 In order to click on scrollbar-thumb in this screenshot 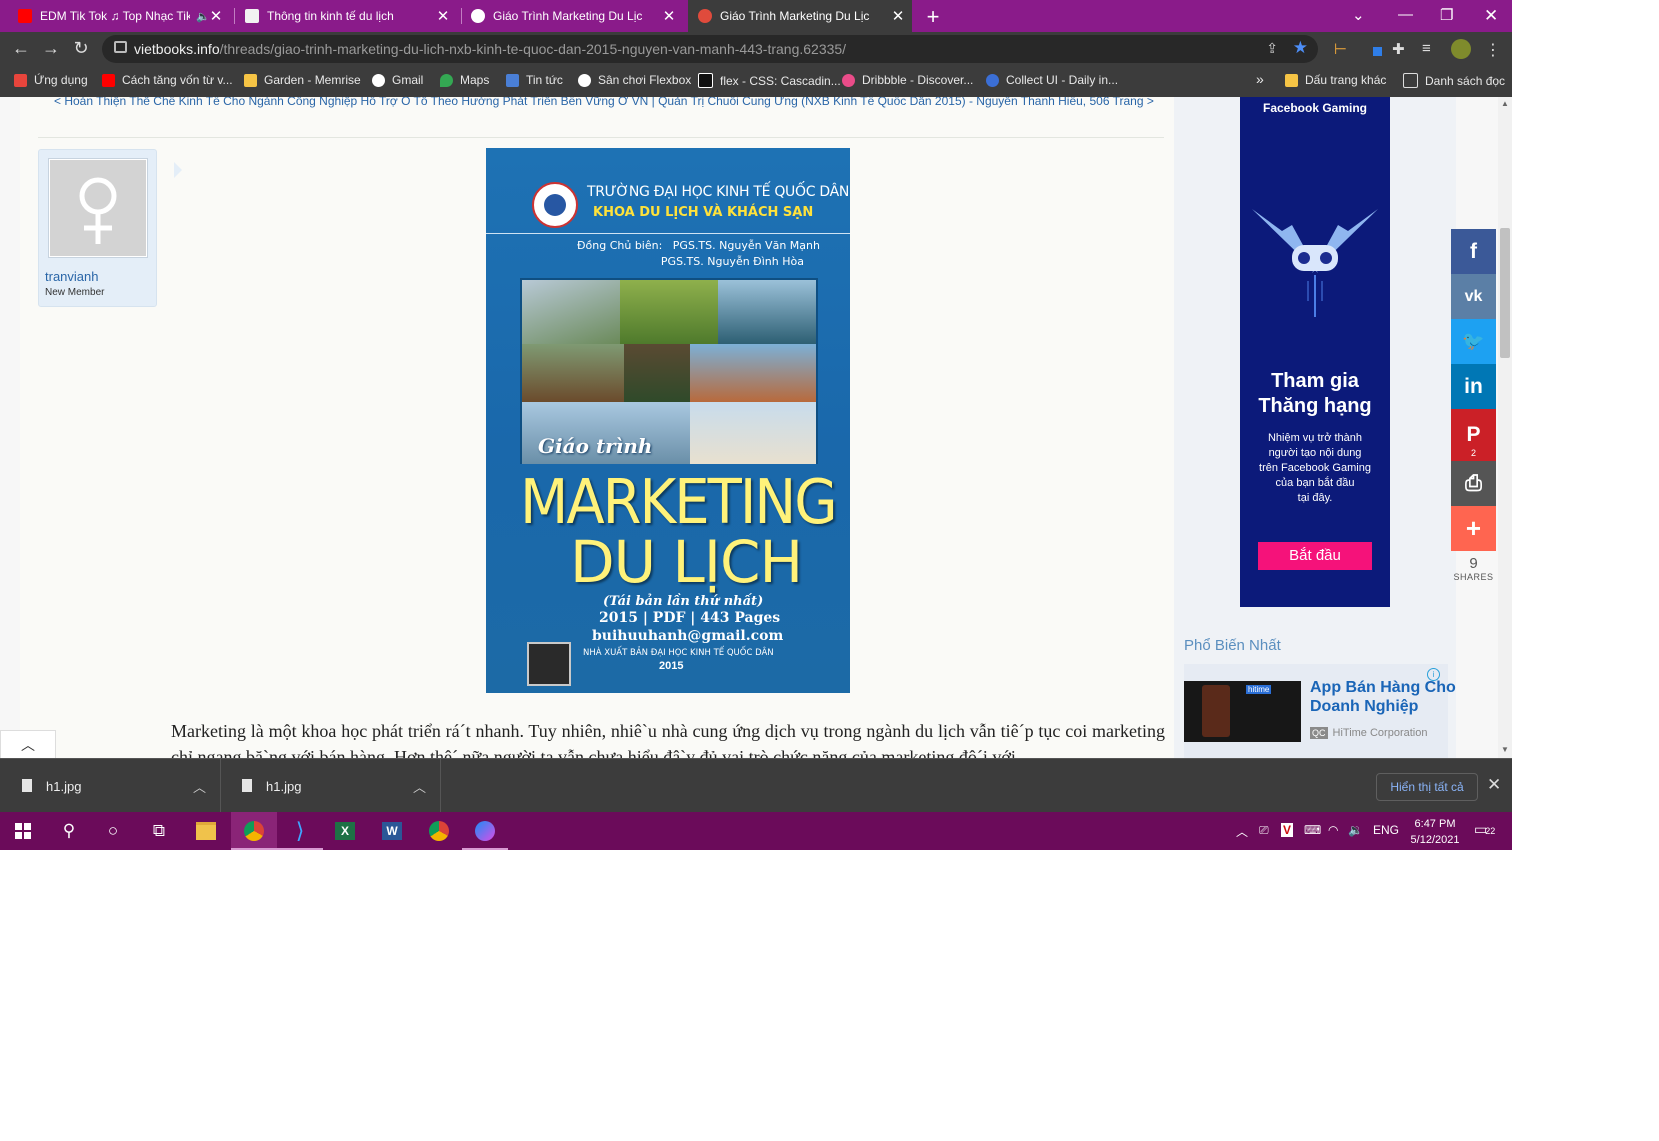, I will do `click(1505, 293)`.